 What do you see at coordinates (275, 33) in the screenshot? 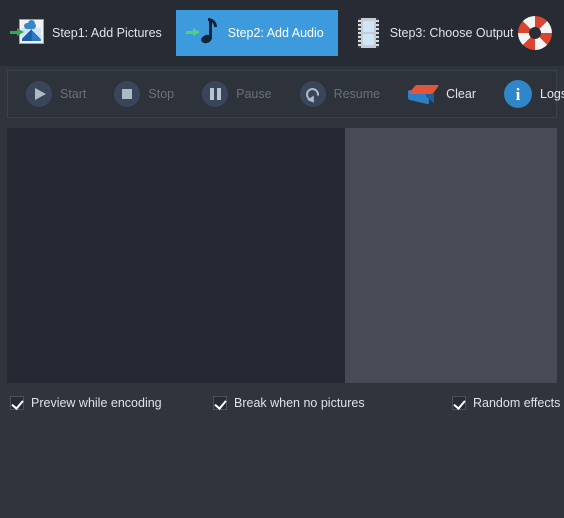
I see `tab-step2-label: Step2: Add Audio` at bounding box center [275, 33].